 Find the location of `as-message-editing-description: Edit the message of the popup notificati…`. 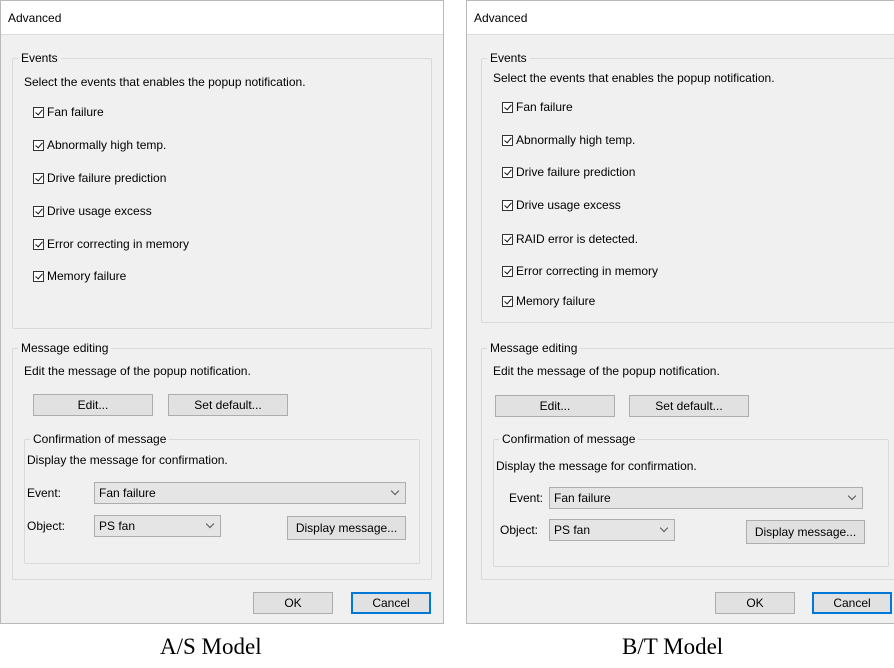

as-message-editing-description: Edit the message of the popup notificati… is located at coordinates (137, 371).